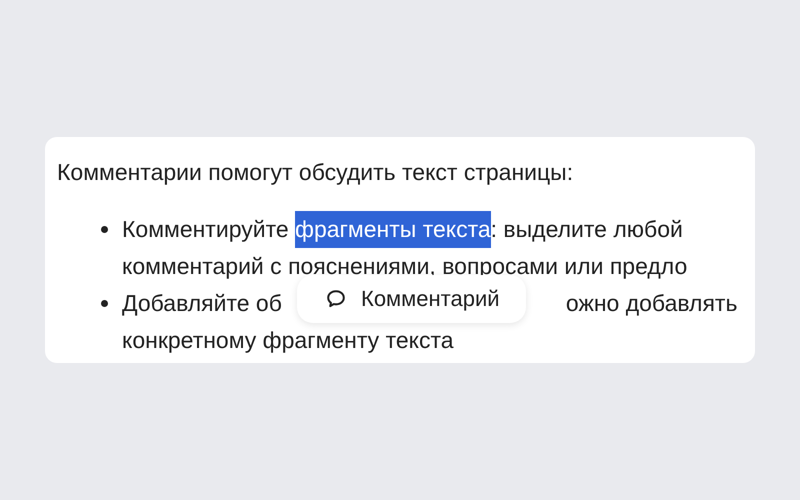  Describe the element at coordinates (586, 229) in the screenshot. I see `body-text: : выделите любой` at that location.